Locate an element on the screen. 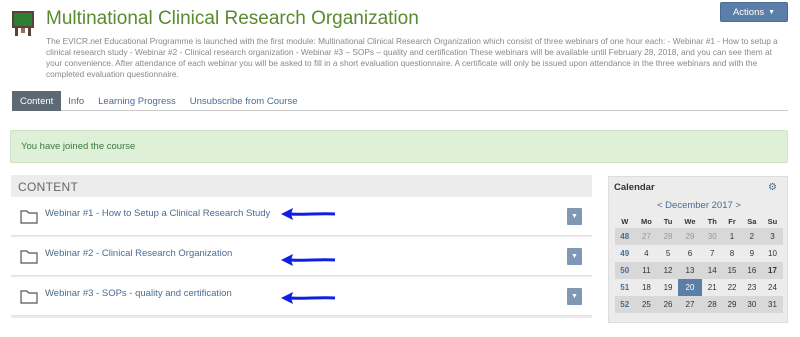 The width and height of the screenshot is (800, 337). actions-label: Actions is located at coordinates (748, 12).